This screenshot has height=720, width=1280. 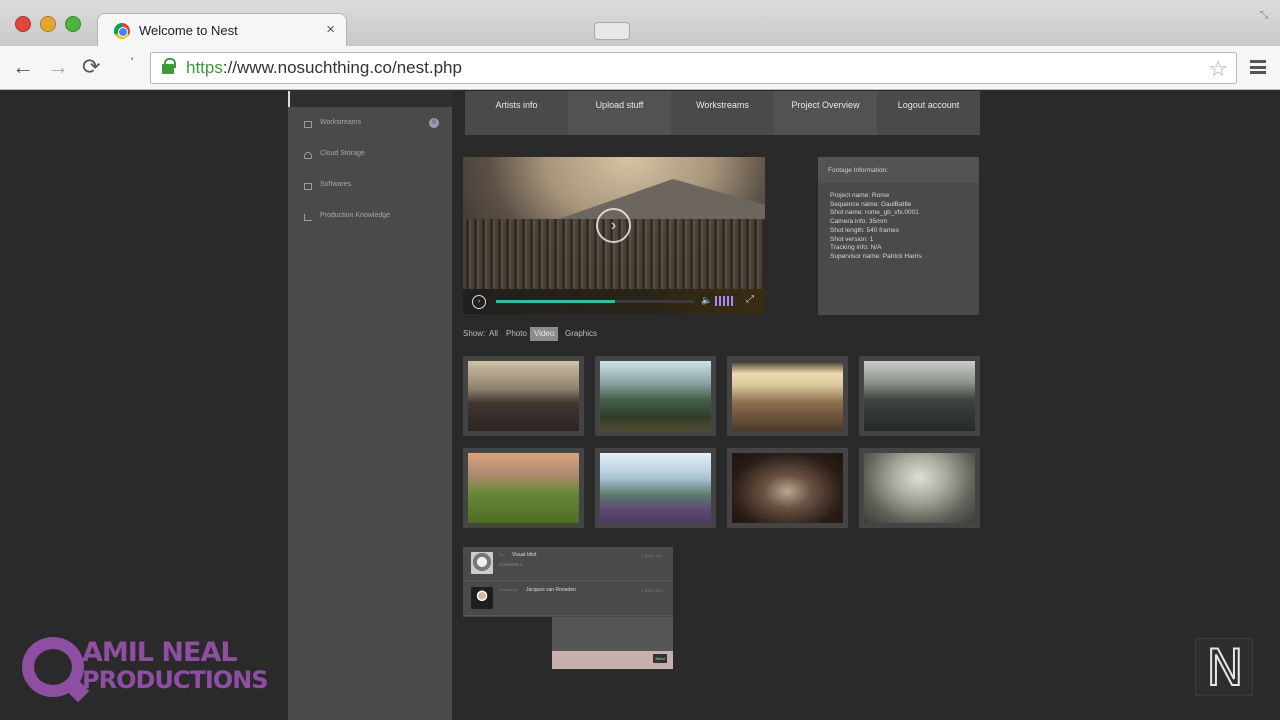 I want to click on filter-graphics: Graphics, so click(x=581, y=334).